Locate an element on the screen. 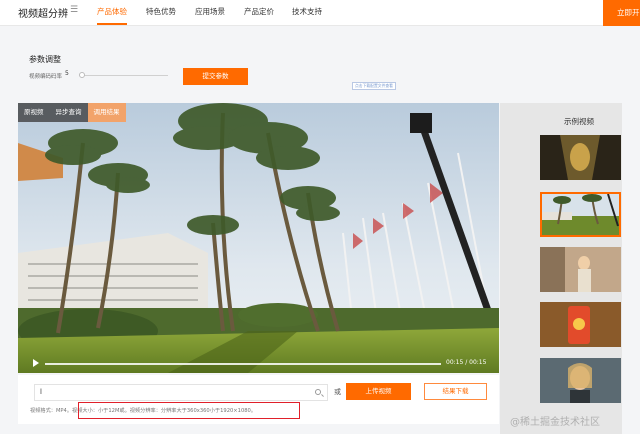 The image size is (640, 434). submit-params-button: 提交参数 is located at coordinates (215, 76).